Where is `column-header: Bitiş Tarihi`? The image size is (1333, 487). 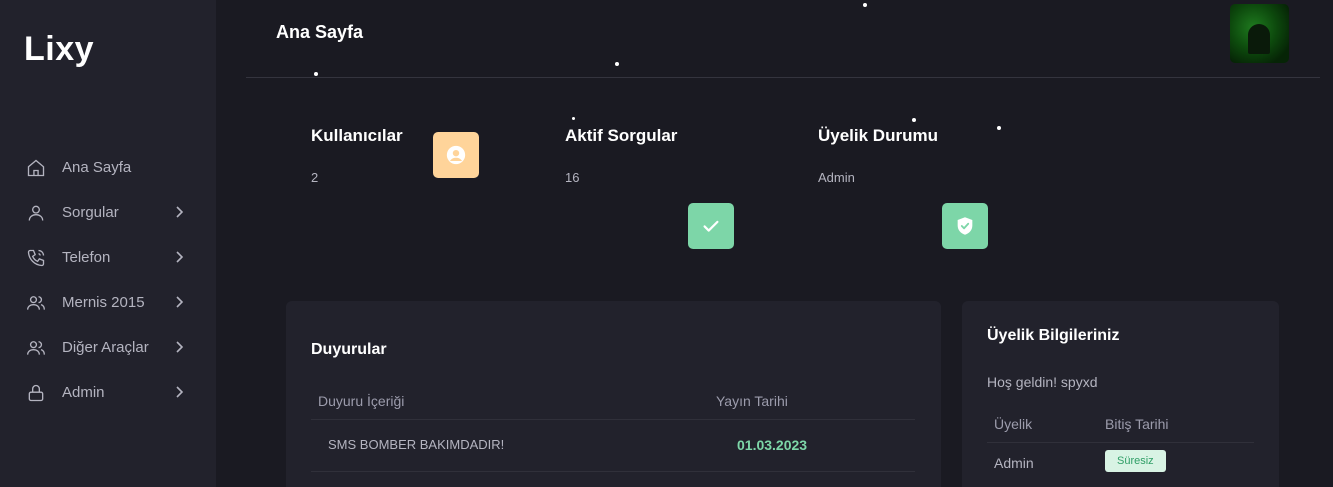 column-header: Bitiş Tarihi is located at coordinates (1137, 424).